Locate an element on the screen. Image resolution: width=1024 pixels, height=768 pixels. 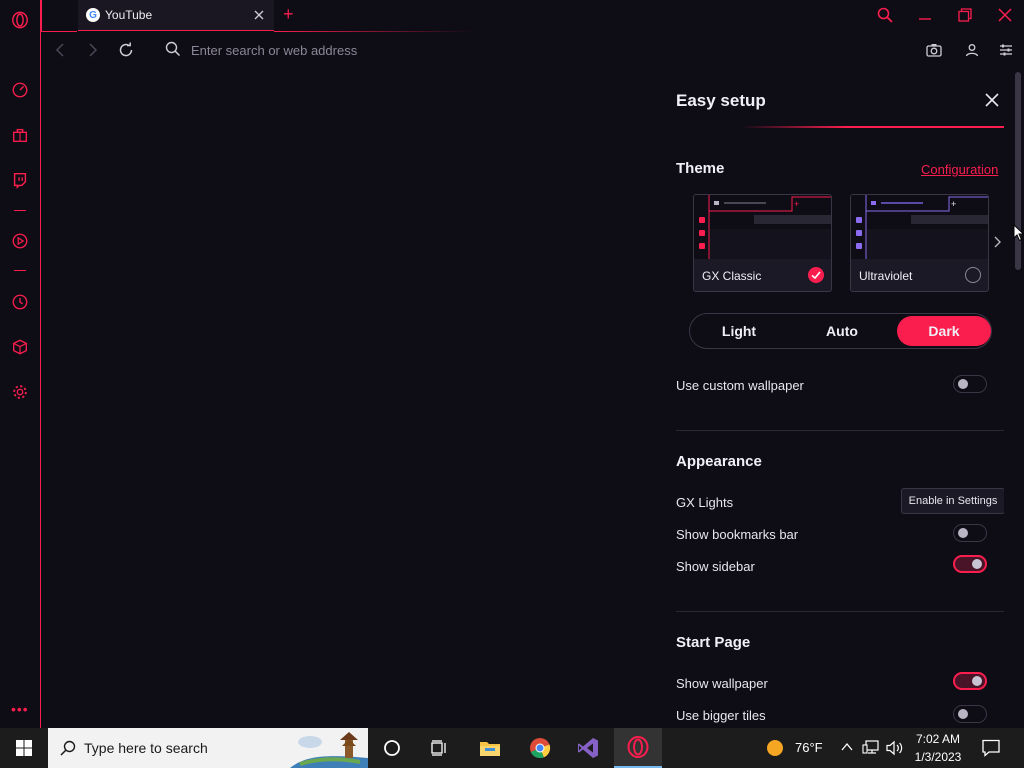
gx-lights-label: GX Lights is located at coordinates (705, 502).